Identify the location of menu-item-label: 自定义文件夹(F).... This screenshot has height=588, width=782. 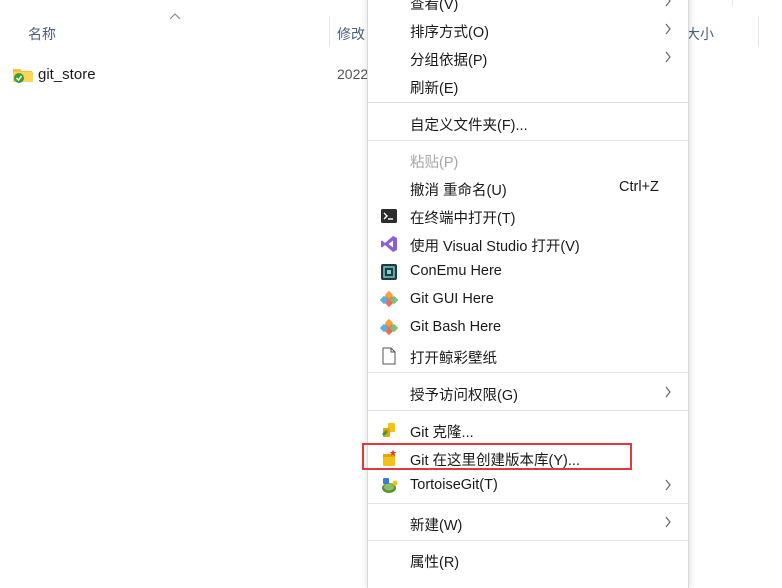
(469, 126).